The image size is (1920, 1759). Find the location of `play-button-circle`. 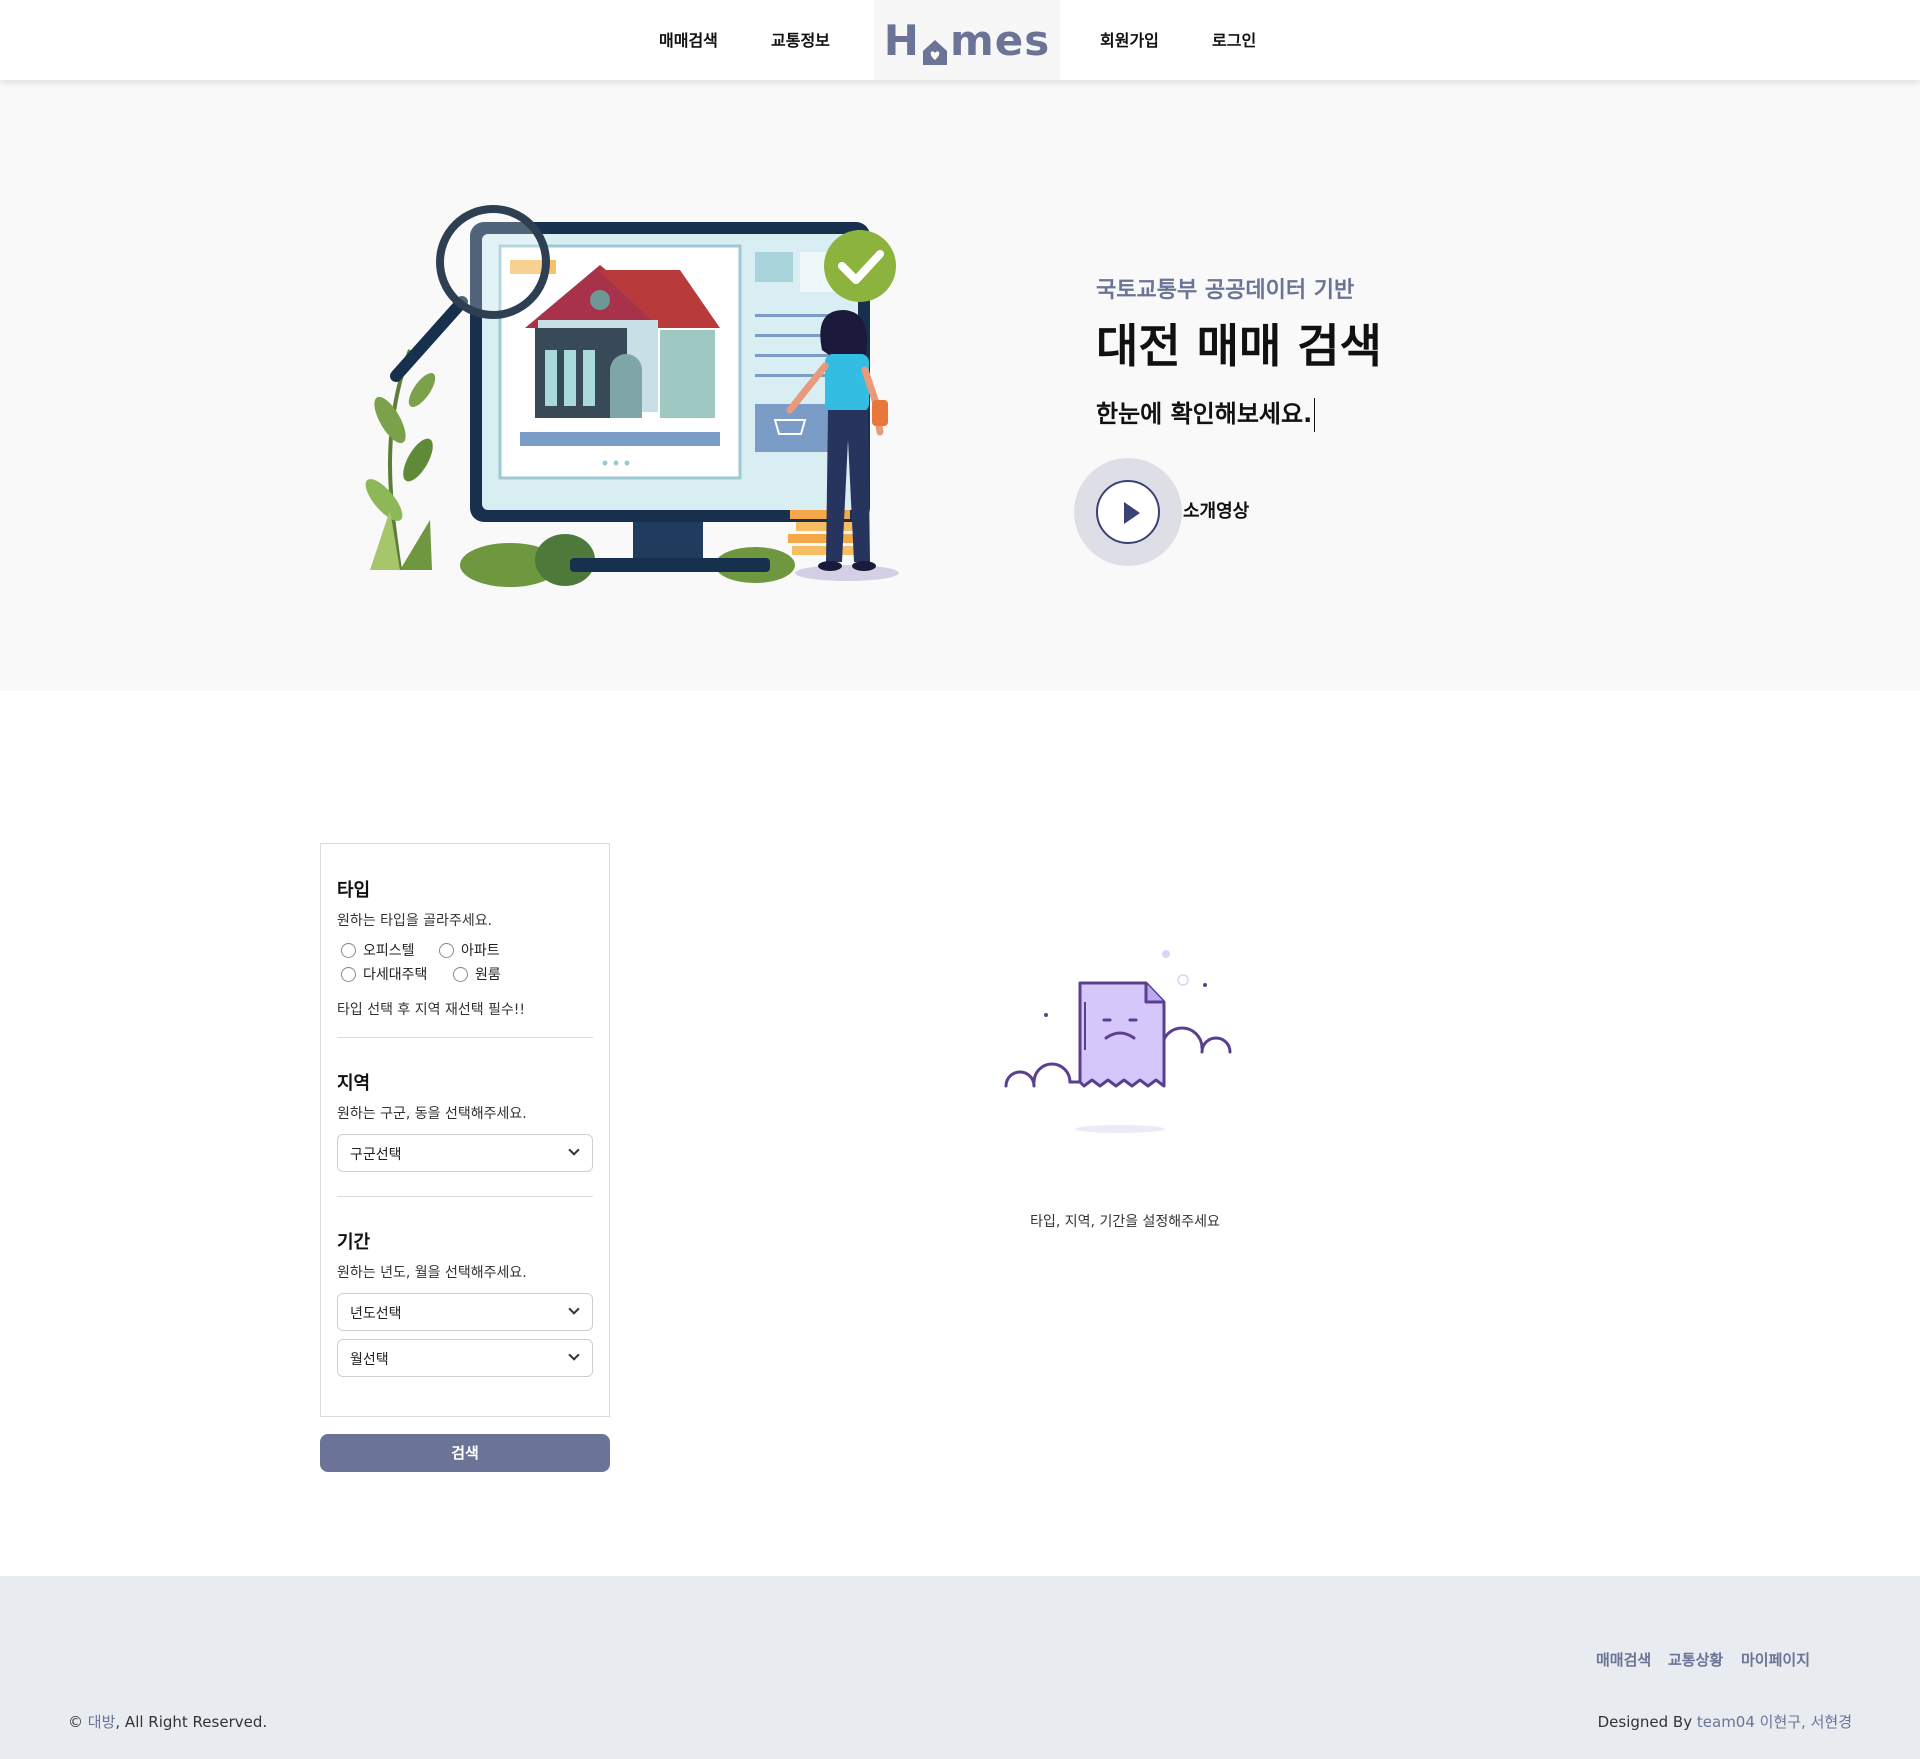

play-button-circle is located at coordinates (1128, 512).